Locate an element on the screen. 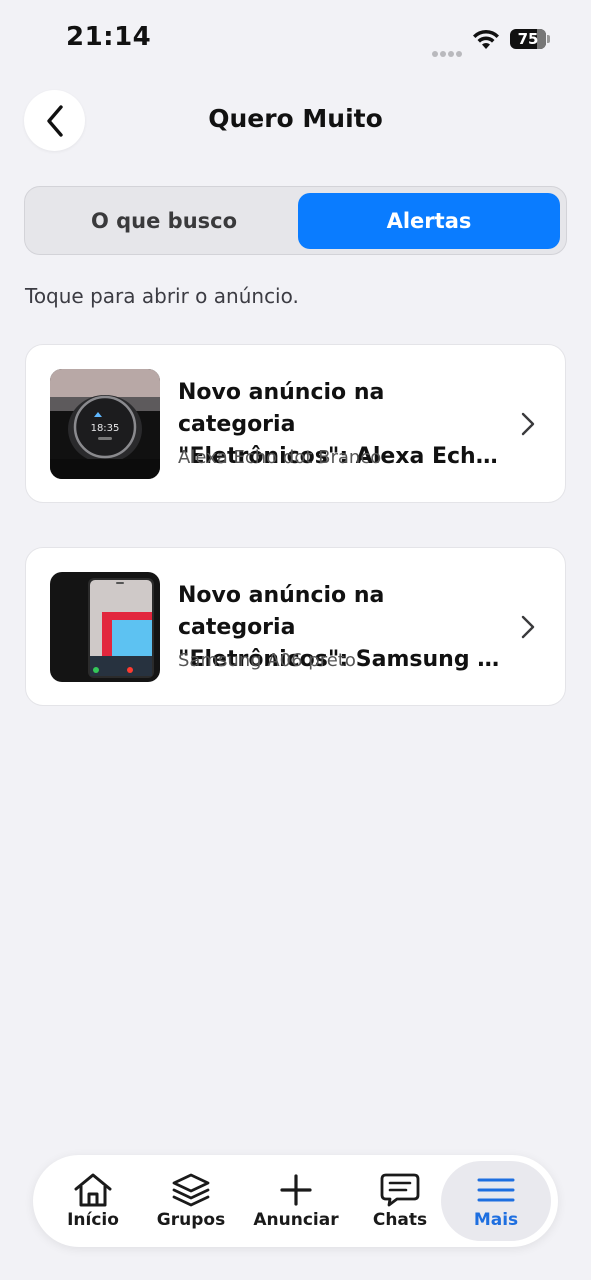  wifi-icon is located at coordinates (486, 39).